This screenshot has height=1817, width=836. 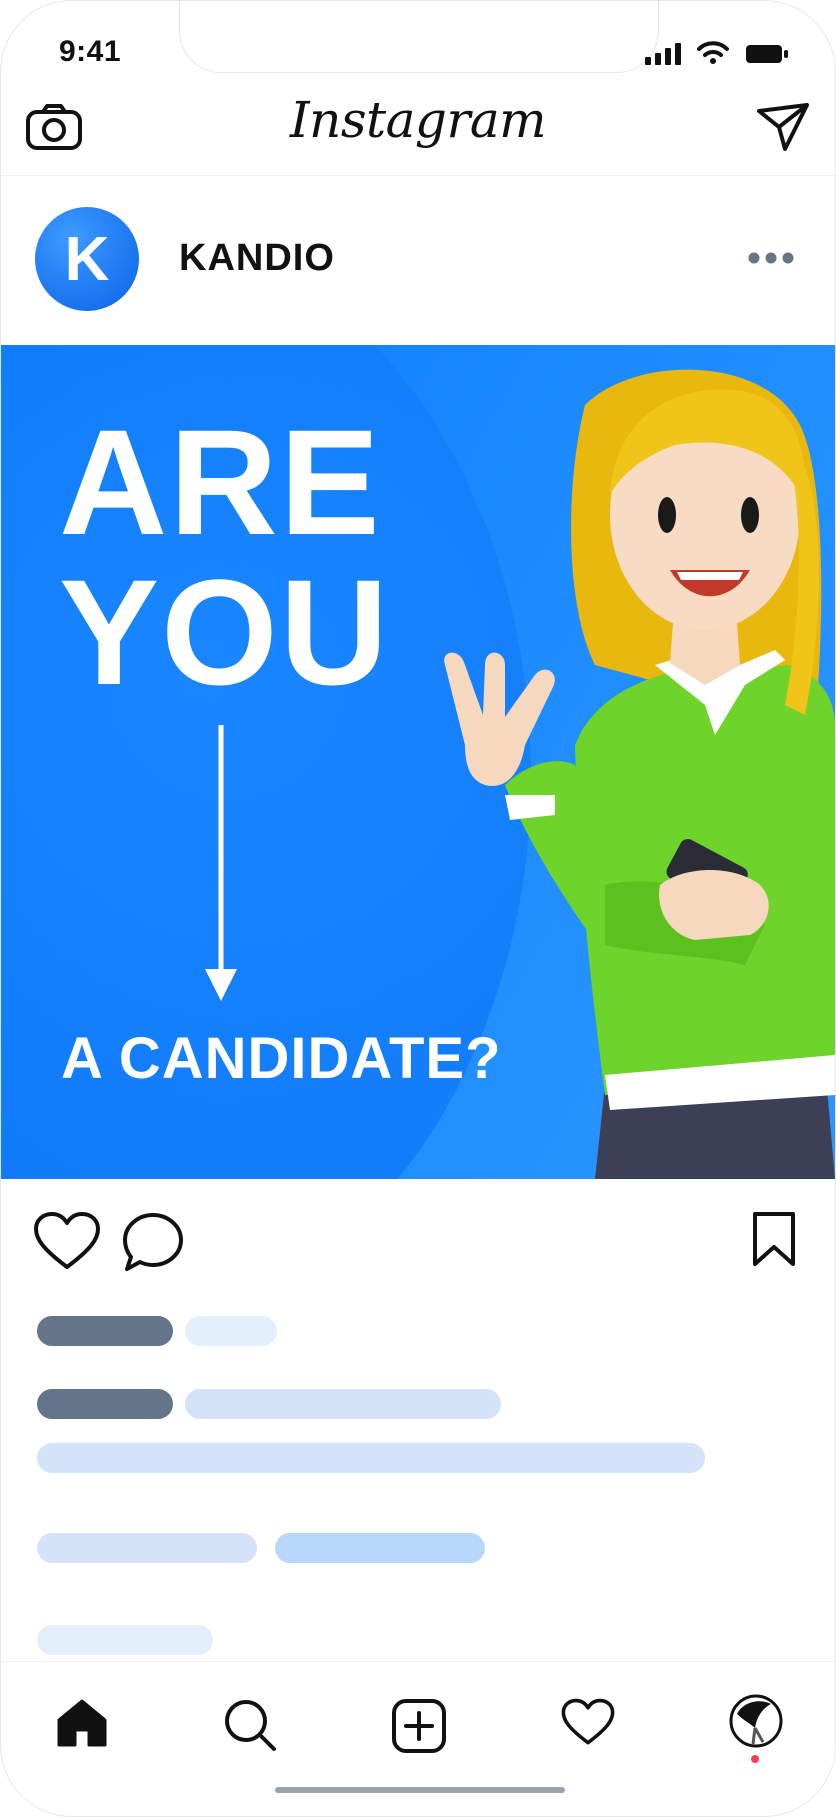 I want to click on likes-text-placeholder, so click(x=231, y=1331).